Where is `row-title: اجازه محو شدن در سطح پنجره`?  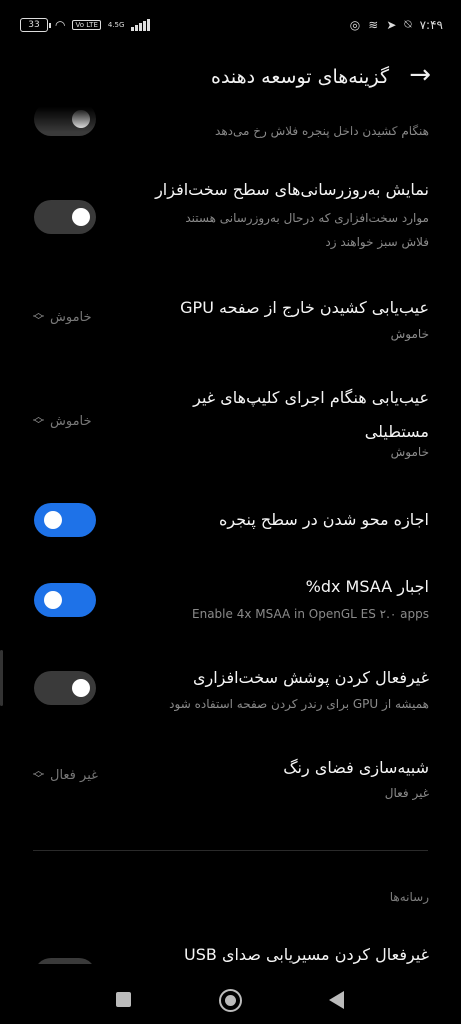 row-title: اجازه محو شدن در سطح پنجره is located at coordinates (324, 519).